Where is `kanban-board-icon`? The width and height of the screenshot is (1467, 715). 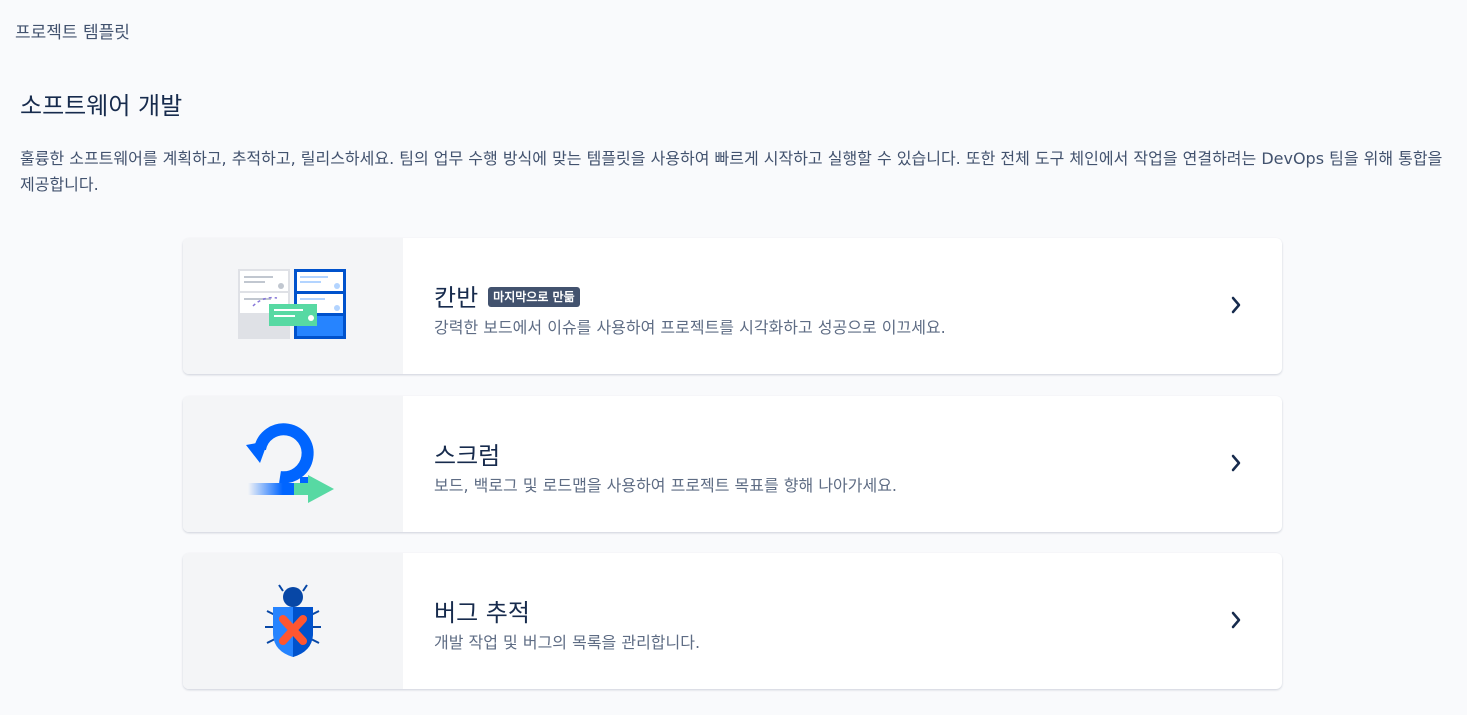 kanban-board-icon is located at coordinates (292, 304).